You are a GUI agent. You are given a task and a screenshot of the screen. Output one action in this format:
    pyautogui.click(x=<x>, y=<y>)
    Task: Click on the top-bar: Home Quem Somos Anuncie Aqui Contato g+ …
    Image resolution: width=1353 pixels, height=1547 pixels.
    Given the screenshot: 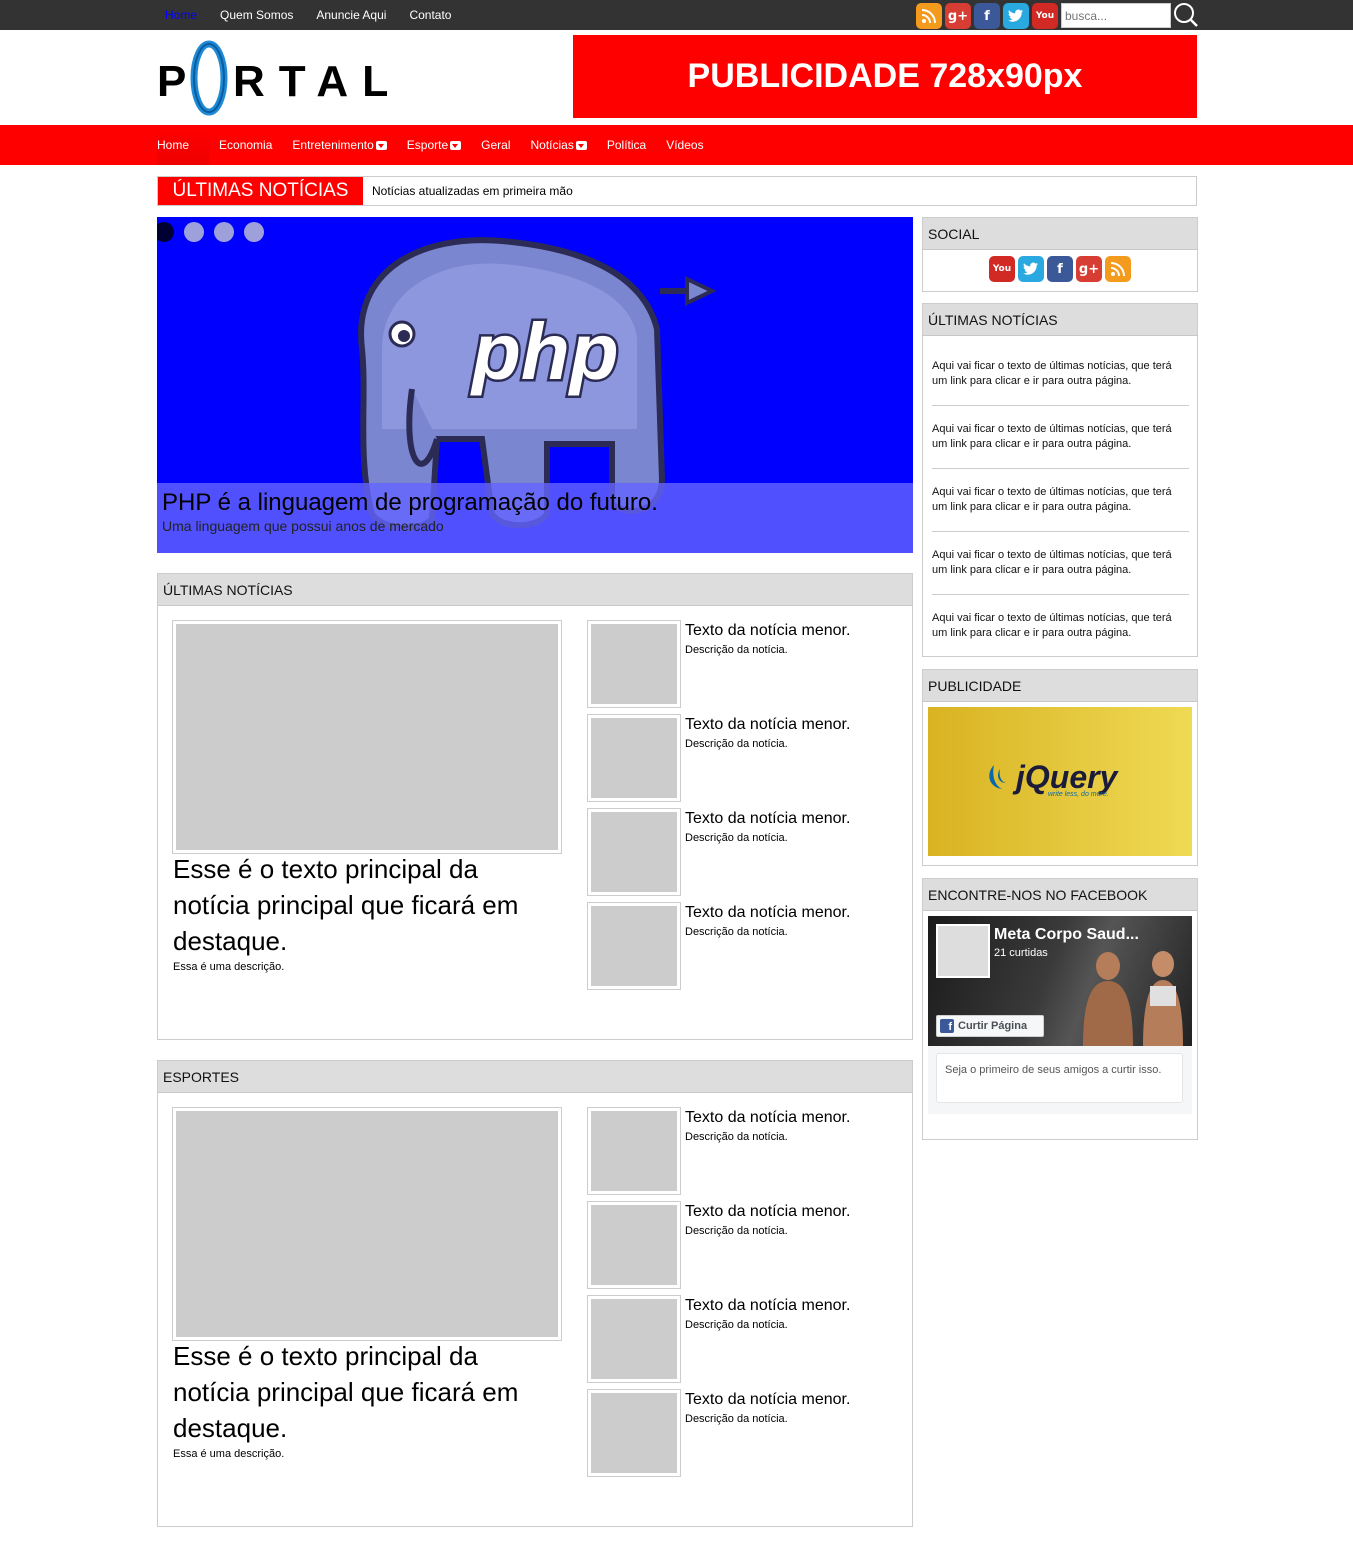 What is the action you would take?
    pyautogui.click(x=676, y=15)
    